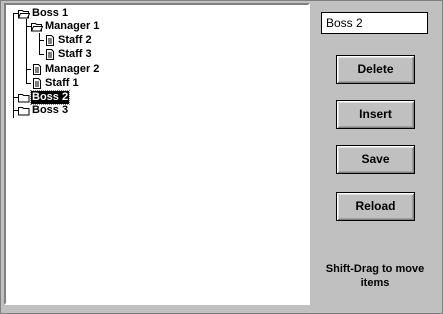 The height and width of the screenshot is (314, 443). What do you see at coordinates (62, 83) in the screenshot?
I see `tree-node-label: Staff 1` at bounding box center [62, 83].